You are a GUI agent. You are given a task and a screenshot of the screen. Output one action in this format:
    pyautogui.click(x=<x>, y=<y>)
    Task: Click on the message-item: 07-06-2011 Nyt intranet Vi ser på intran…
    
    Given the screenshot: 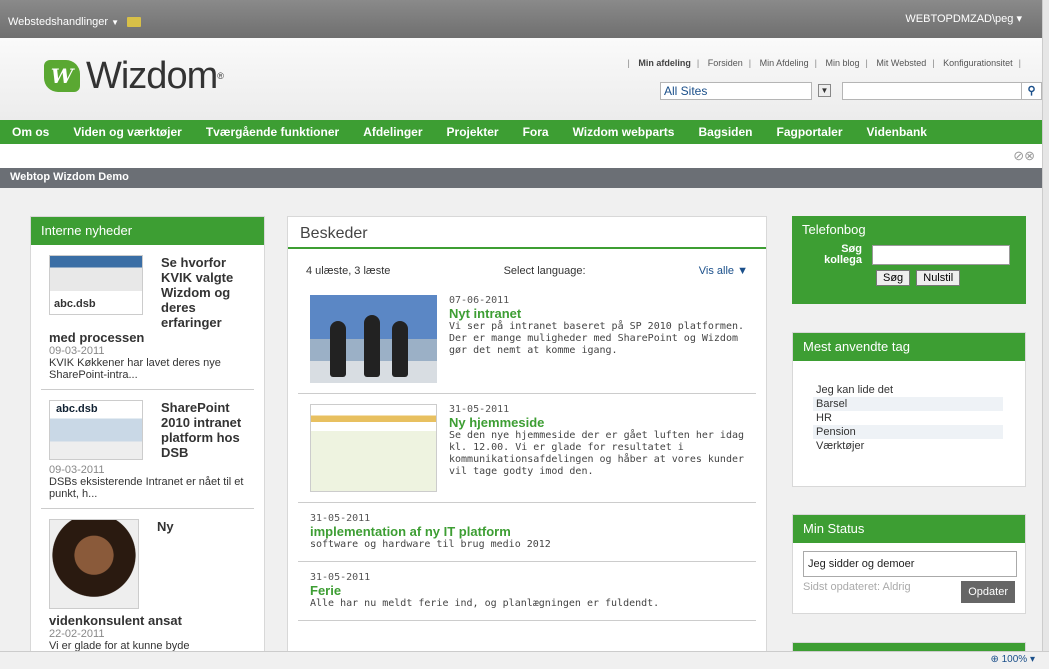 What is the action you would take?
    pyautogui.click(x=527, y=339)
    